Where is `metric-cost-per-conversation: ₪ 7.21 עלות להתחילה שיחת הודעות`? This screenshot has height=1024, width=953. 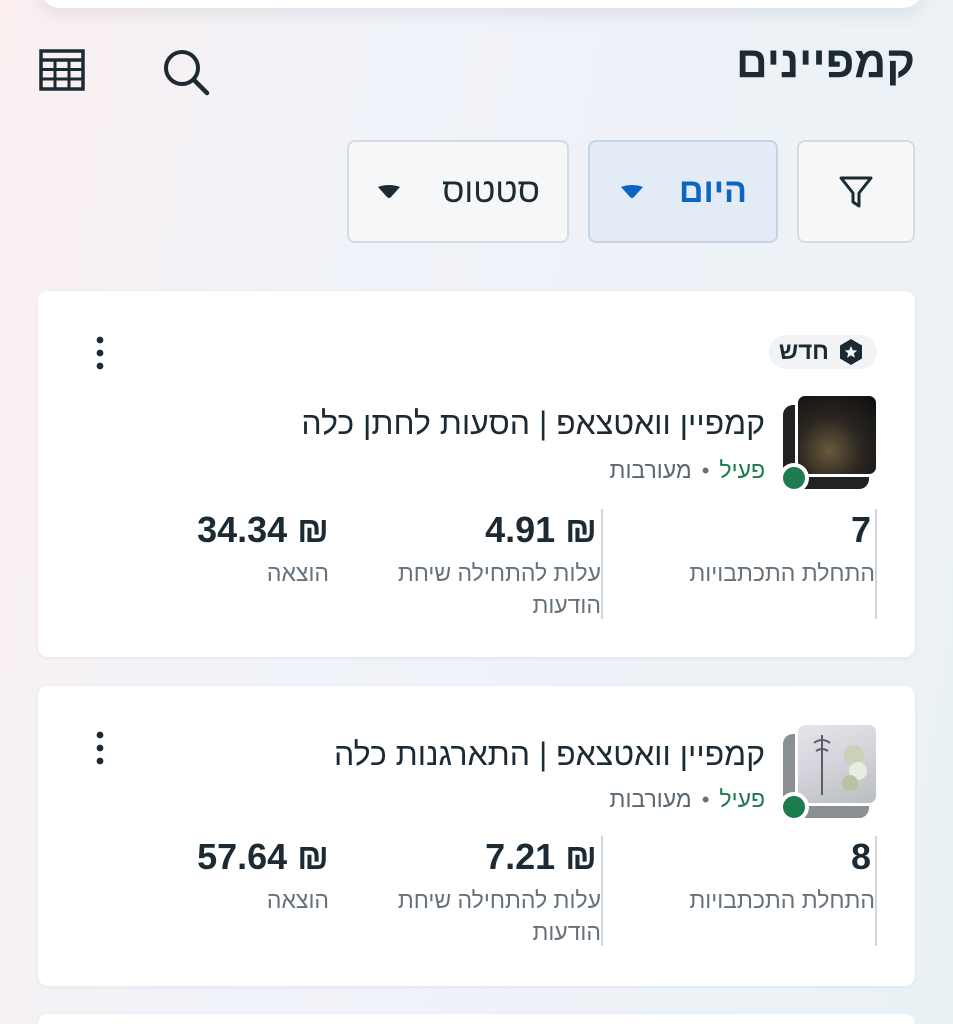
metric-cost-per-conversation: ₪ 7.21 עלות להתחילה שיחת הודעות is located at coordinates (488, 891).